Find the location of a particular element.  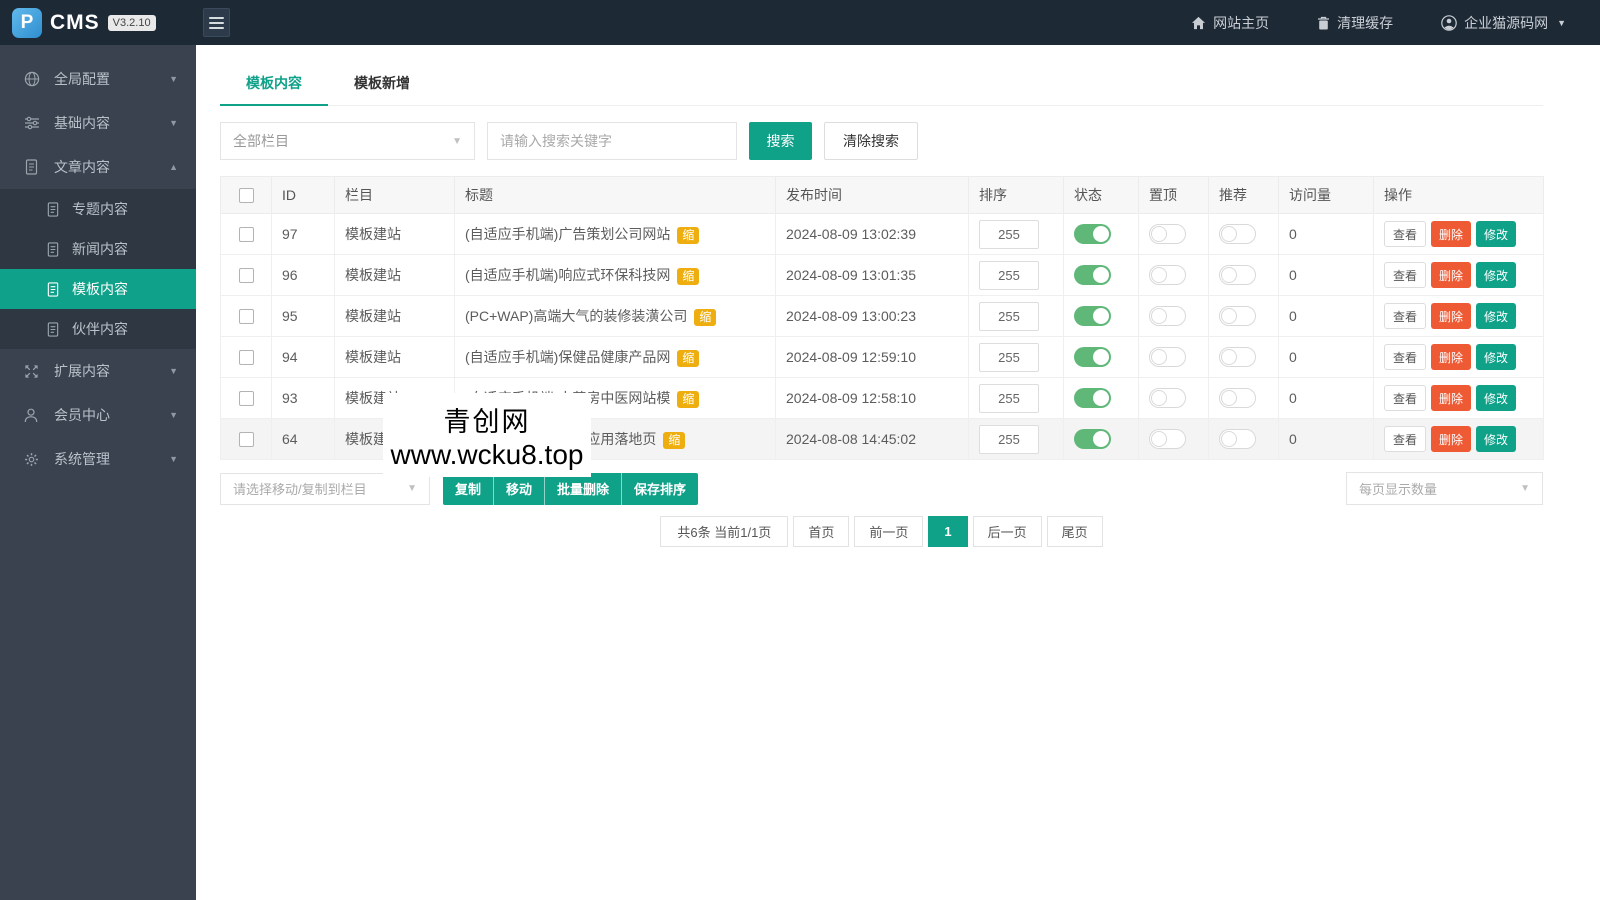

select-all-checkbox is located at coordinates (246, 196).